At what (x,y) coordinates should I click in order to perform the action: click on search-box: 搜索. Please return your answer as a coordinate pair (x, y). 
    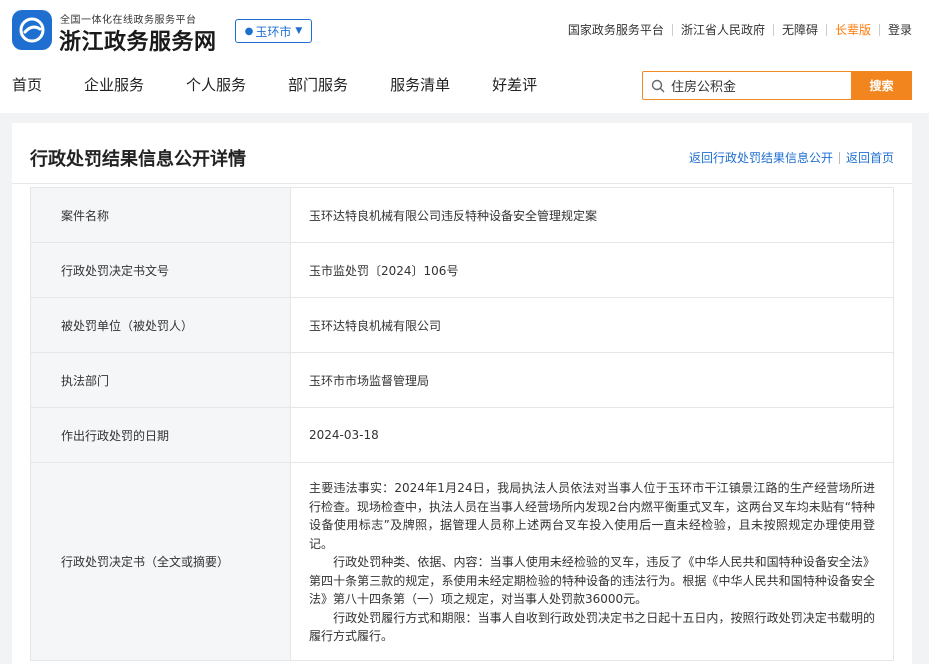
    Looking at the image, I should click on (777, 85).